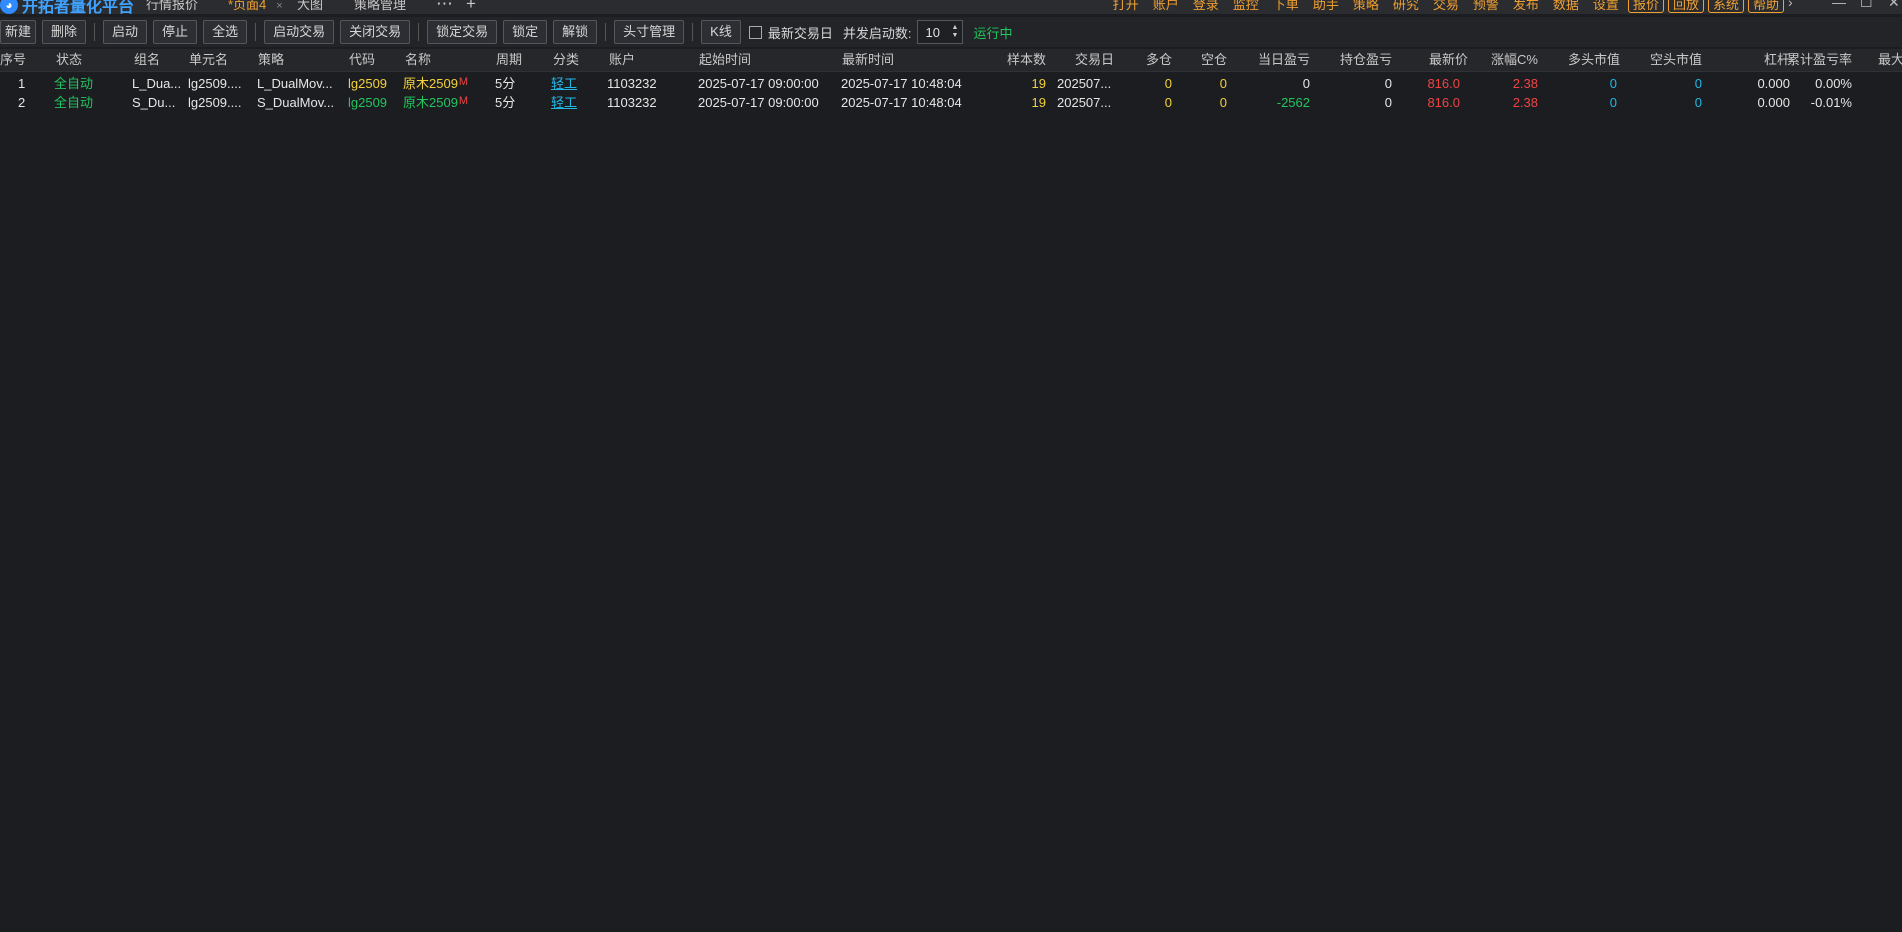 This screenshot has width=1902, height=932. I want to click on cell-pos-pnl: 0, so click(1388, 83).